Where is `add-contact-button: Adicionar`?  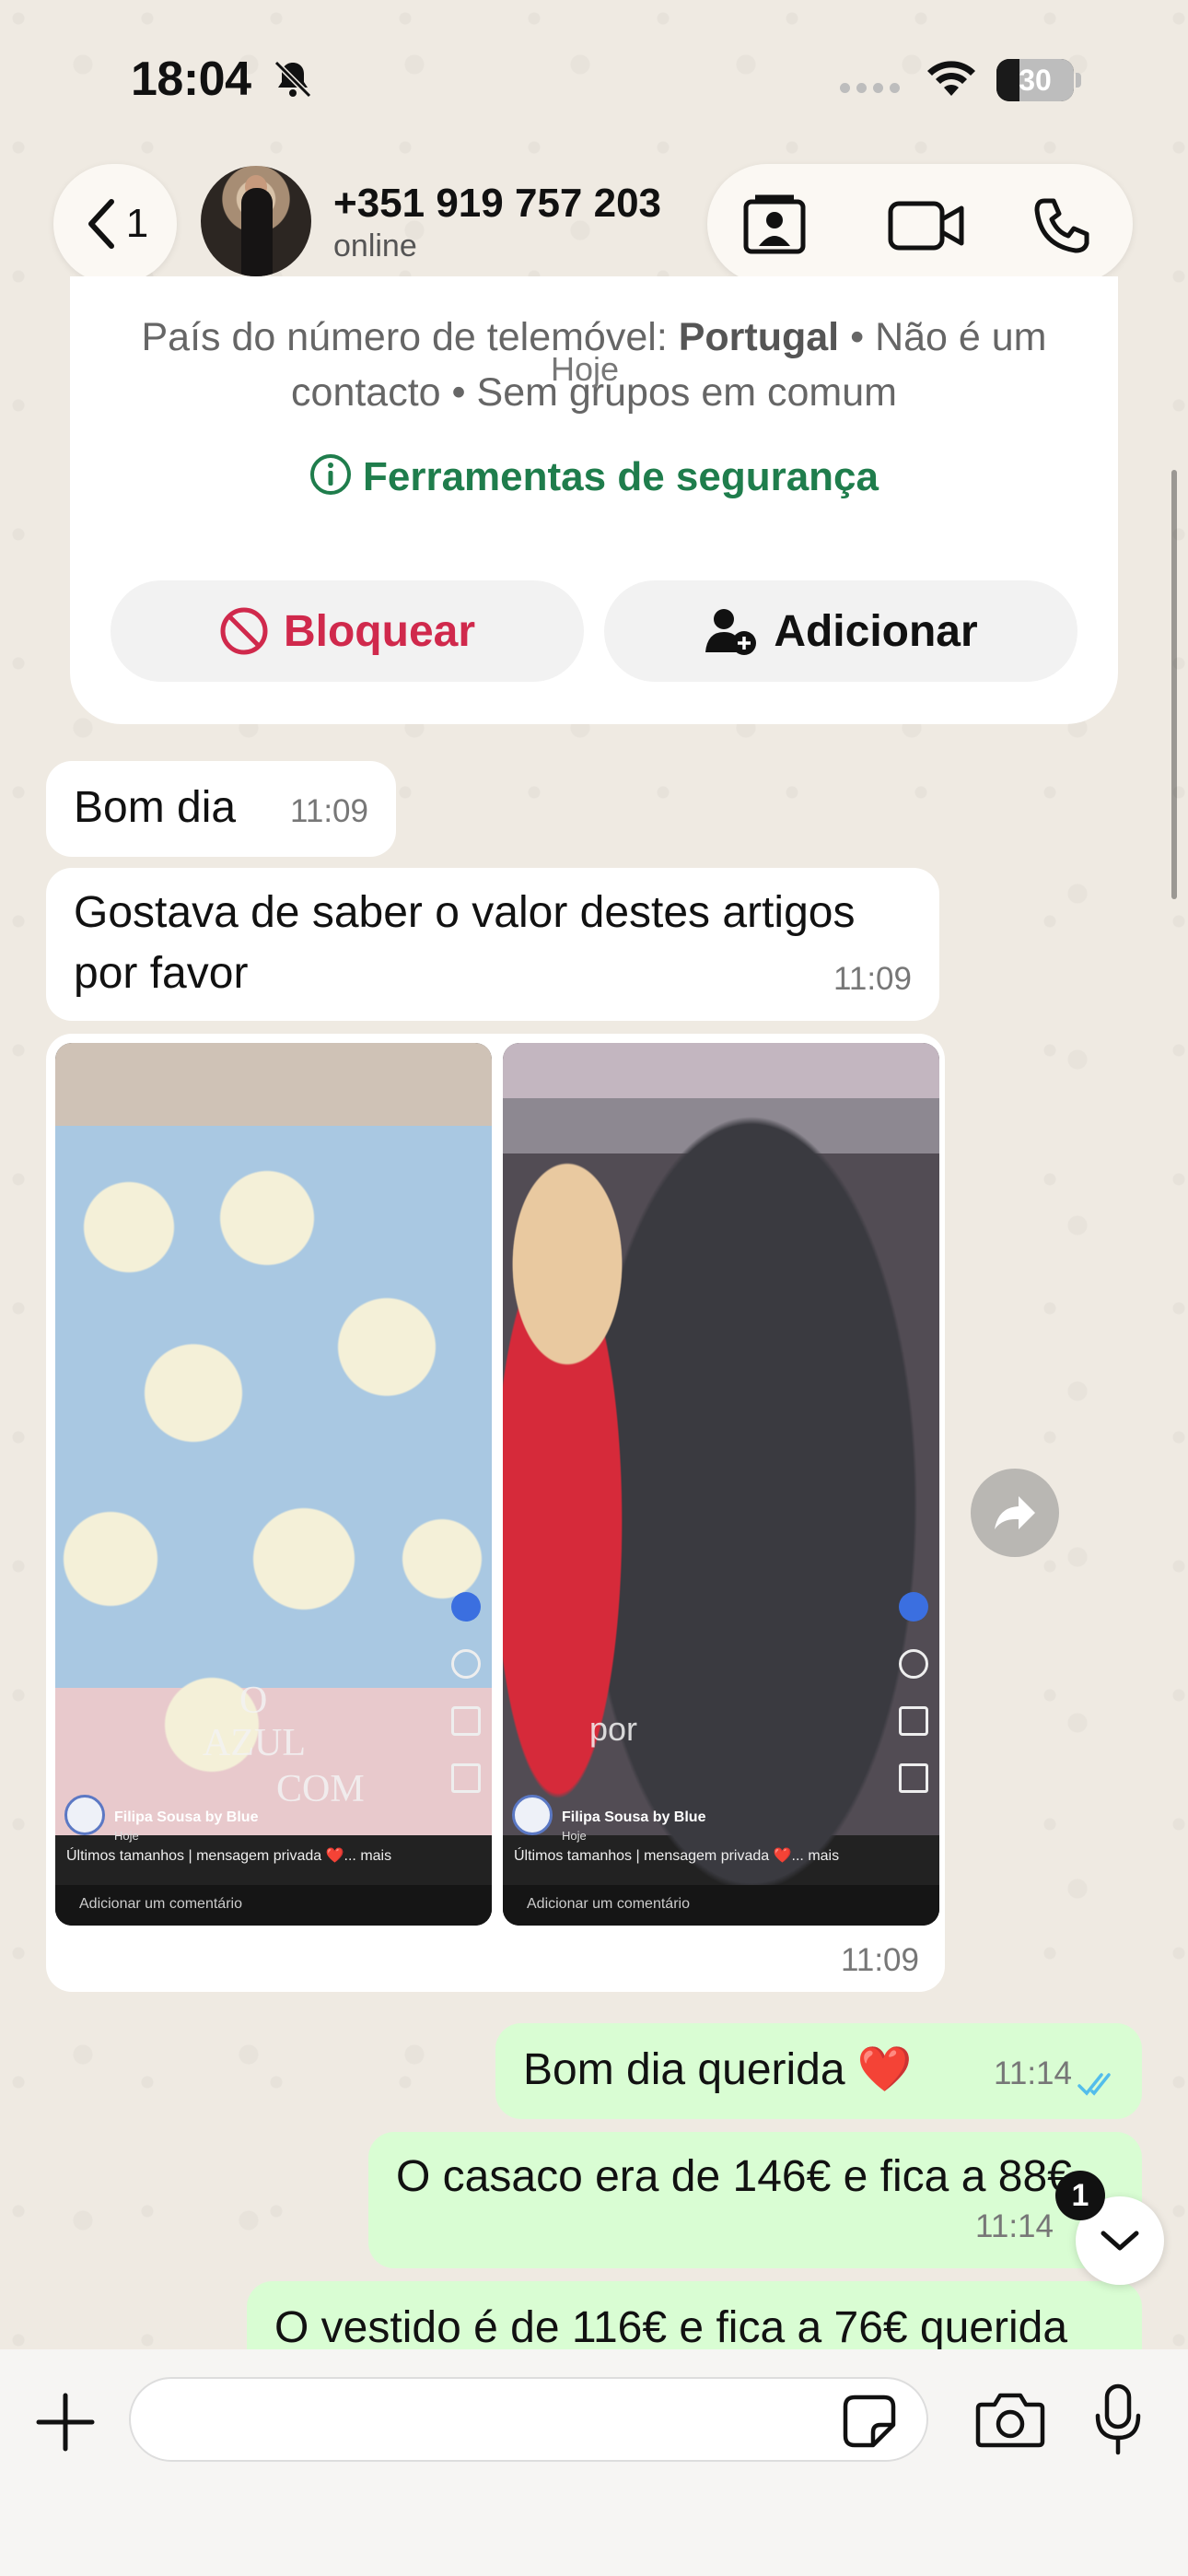
add-contact-button: Adicionar is located at coordinates (840, 631).